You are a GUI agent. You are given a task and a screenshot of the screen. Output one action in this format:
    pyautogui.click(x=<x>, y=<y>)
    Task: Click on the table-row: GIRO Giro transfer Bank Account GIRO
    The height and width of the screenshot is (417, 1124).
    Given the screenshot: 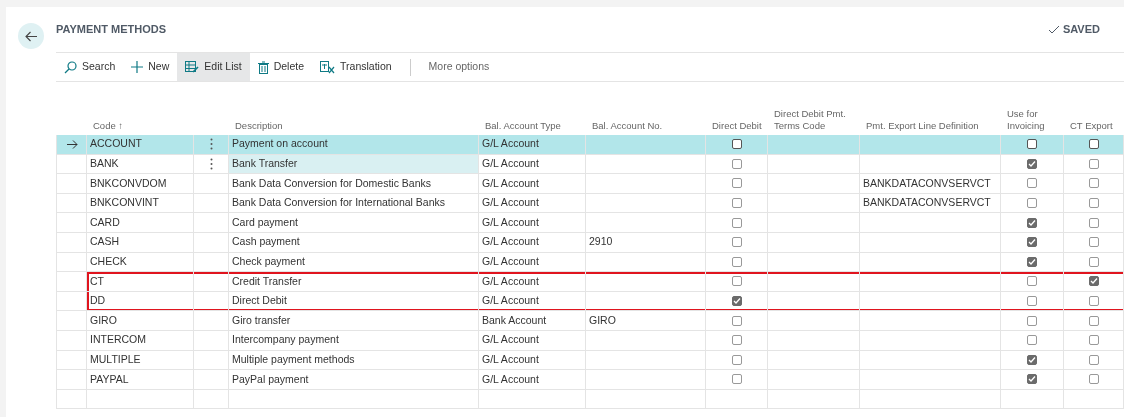 What is the action you would take?
    pyautogui.click(x=590, y=321)
    